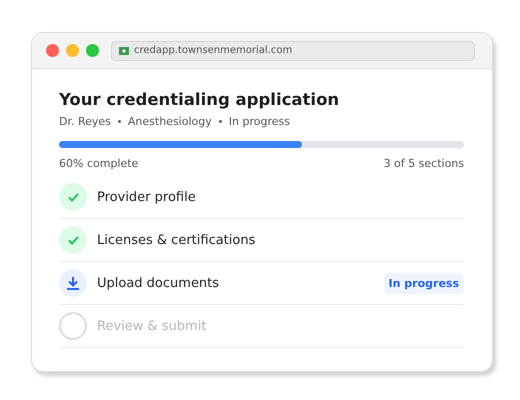 Image resolution: width=520 pixels, height=400 pixels. Describe the element at coordinates (293, 50) in the screenshot. I see `address-bar: credapp.townsenmemorial.com` at that location.